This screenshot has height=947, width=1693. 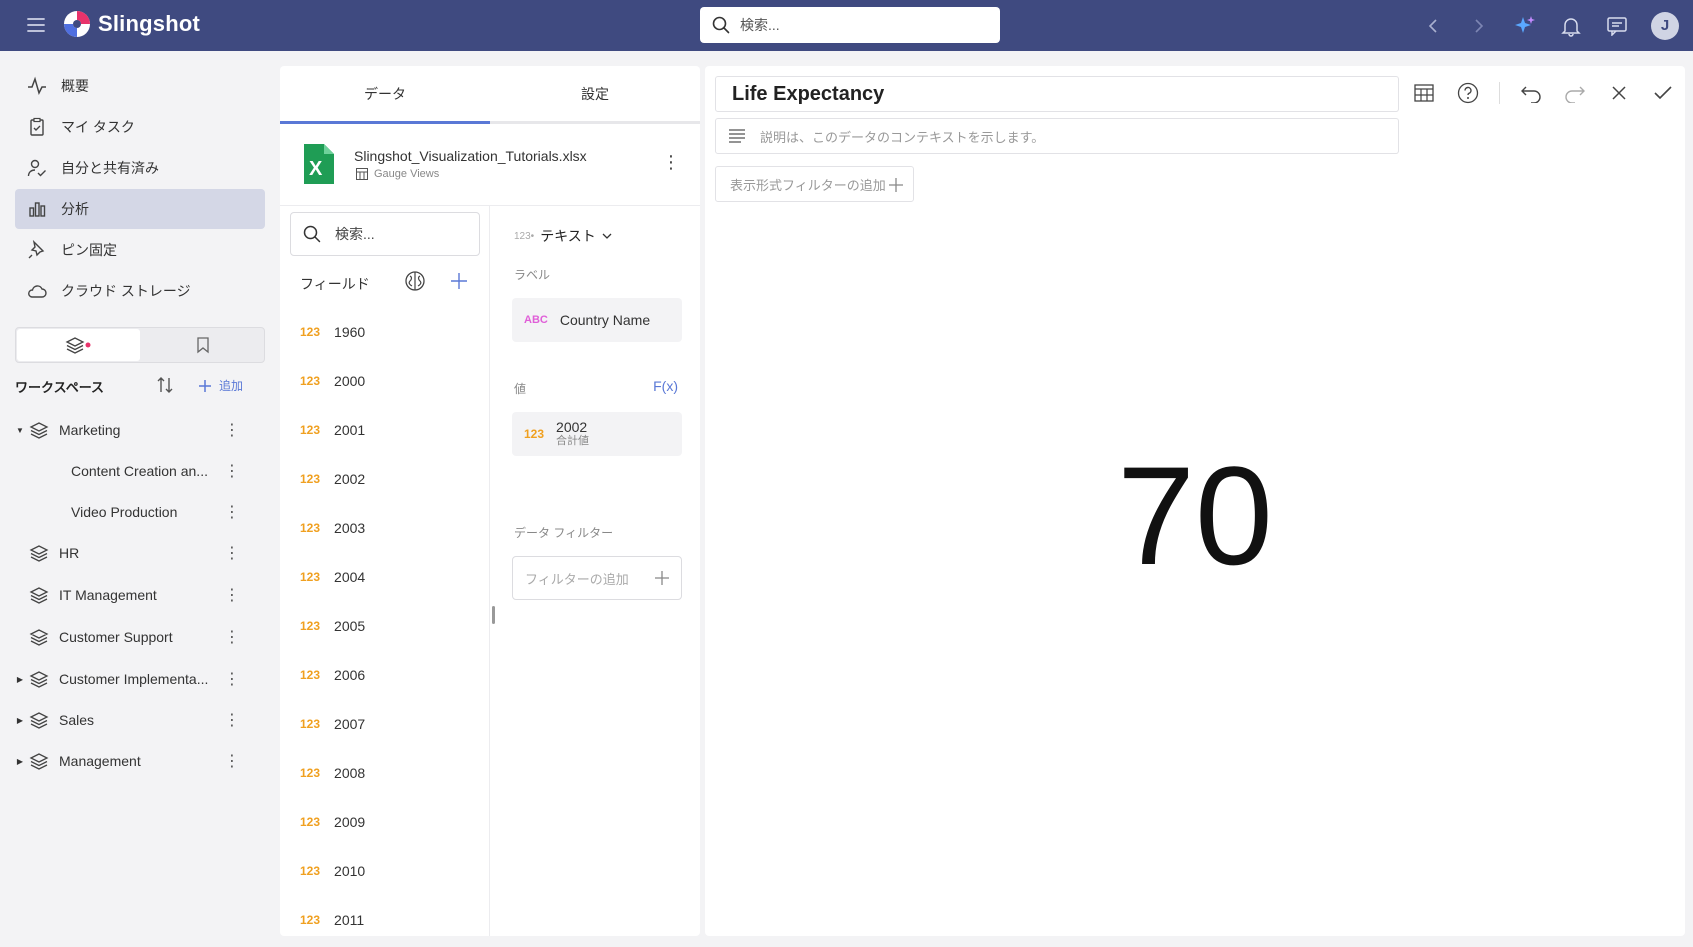 What do you see at coordinates (350, 577) in the screenshot?
I see `field-name: 2004` at bounding box center [350, 577].